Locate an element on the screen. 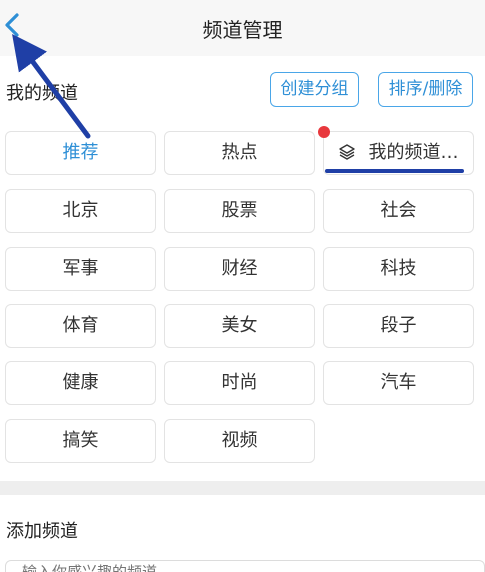 This screenshot has height=572, width=485. channel-label: 搞笑 is located at coordinates (80, 440).